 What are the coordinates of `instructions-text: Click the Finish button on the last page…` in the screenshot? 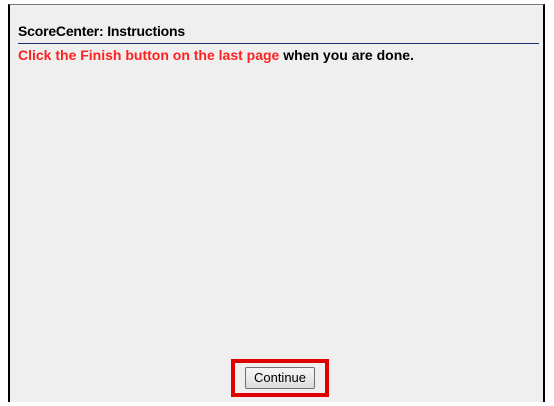 It's located at (216, 55).